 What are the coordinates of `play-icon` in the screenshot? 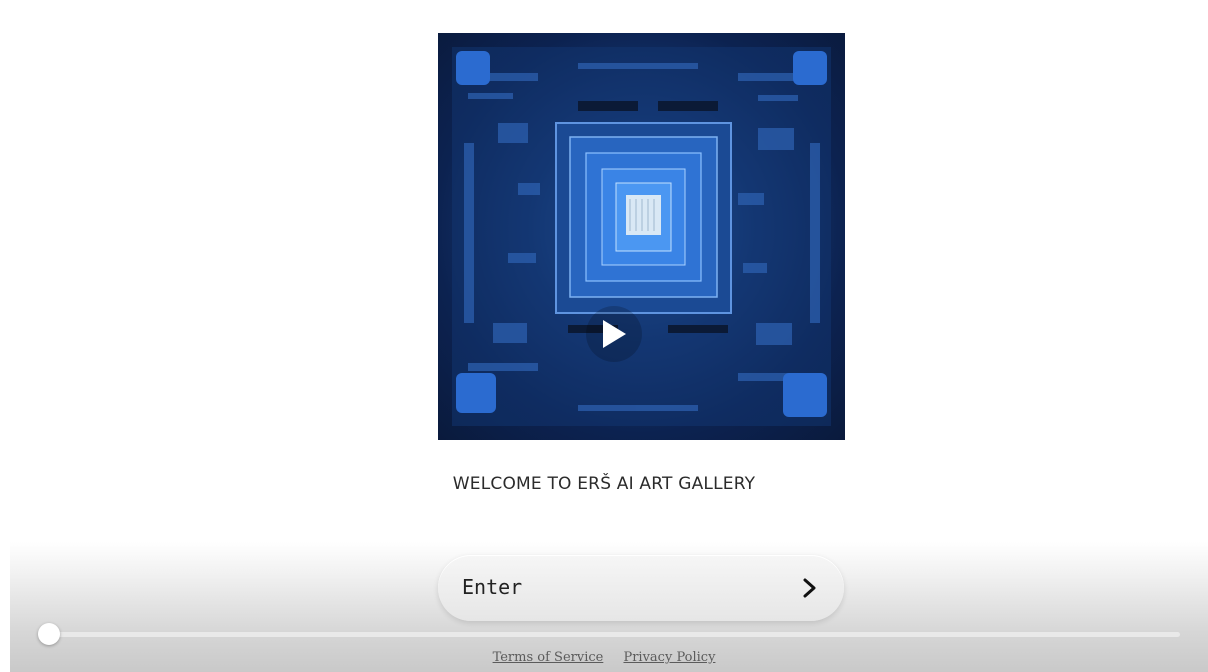 It's located at (614, 334).